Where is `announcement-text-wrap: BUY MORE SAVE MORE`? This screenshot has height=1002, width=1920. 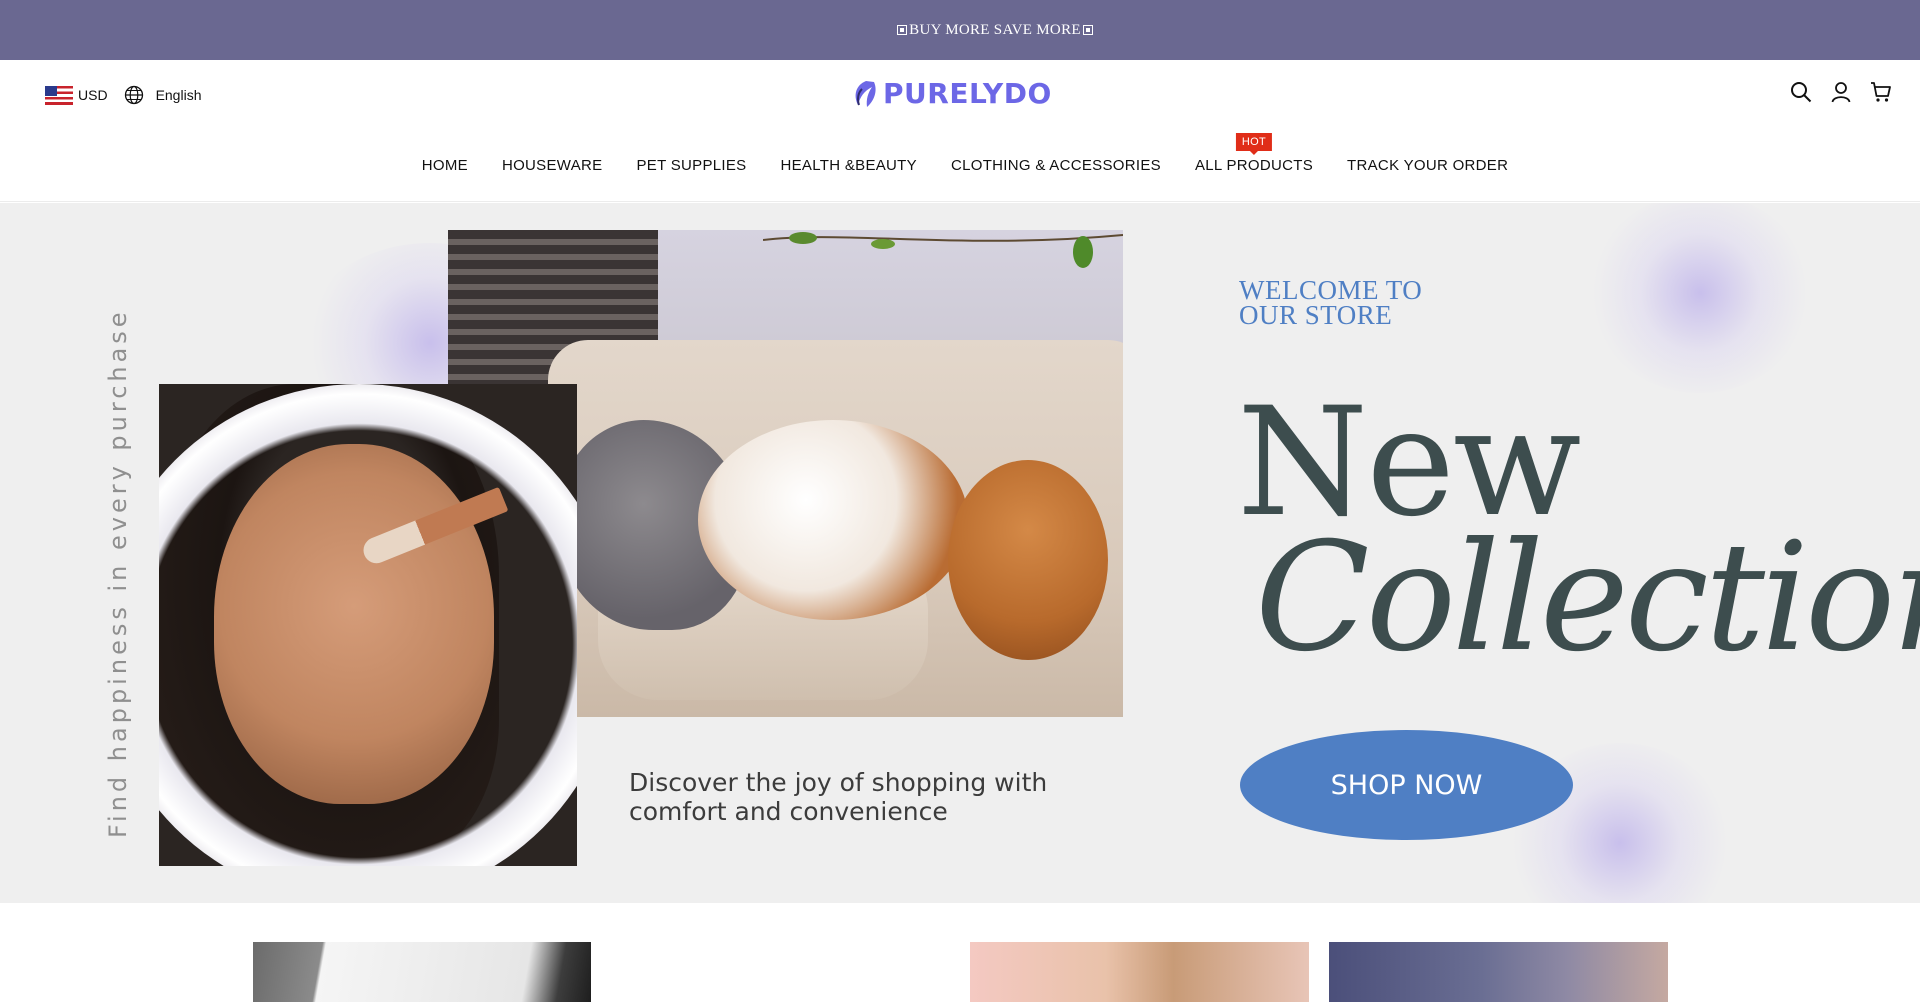 announcement-text-wrap: BUY MORE SAVE MORE is located at coordinates (960, 30).